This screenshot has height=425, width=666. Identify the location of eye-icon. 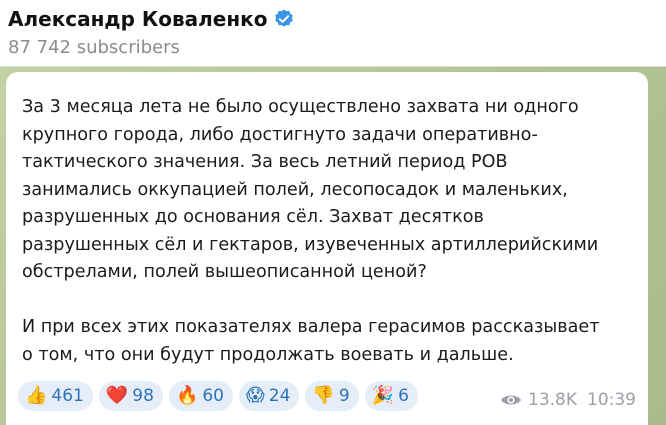
(511, 400).